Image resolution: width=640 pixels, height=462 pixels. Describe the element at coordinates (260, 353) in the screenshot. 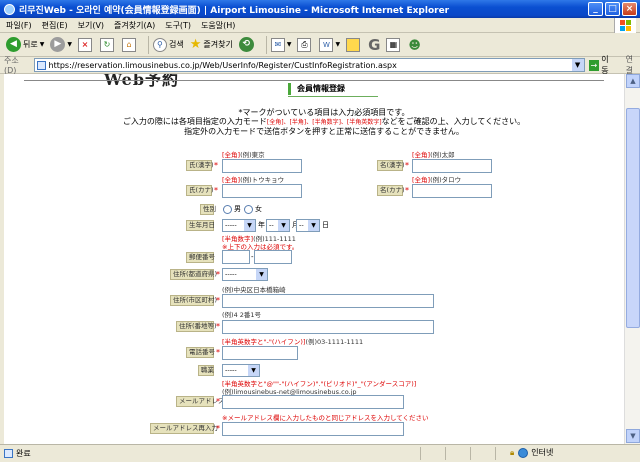

I see `phone-input` at that location.